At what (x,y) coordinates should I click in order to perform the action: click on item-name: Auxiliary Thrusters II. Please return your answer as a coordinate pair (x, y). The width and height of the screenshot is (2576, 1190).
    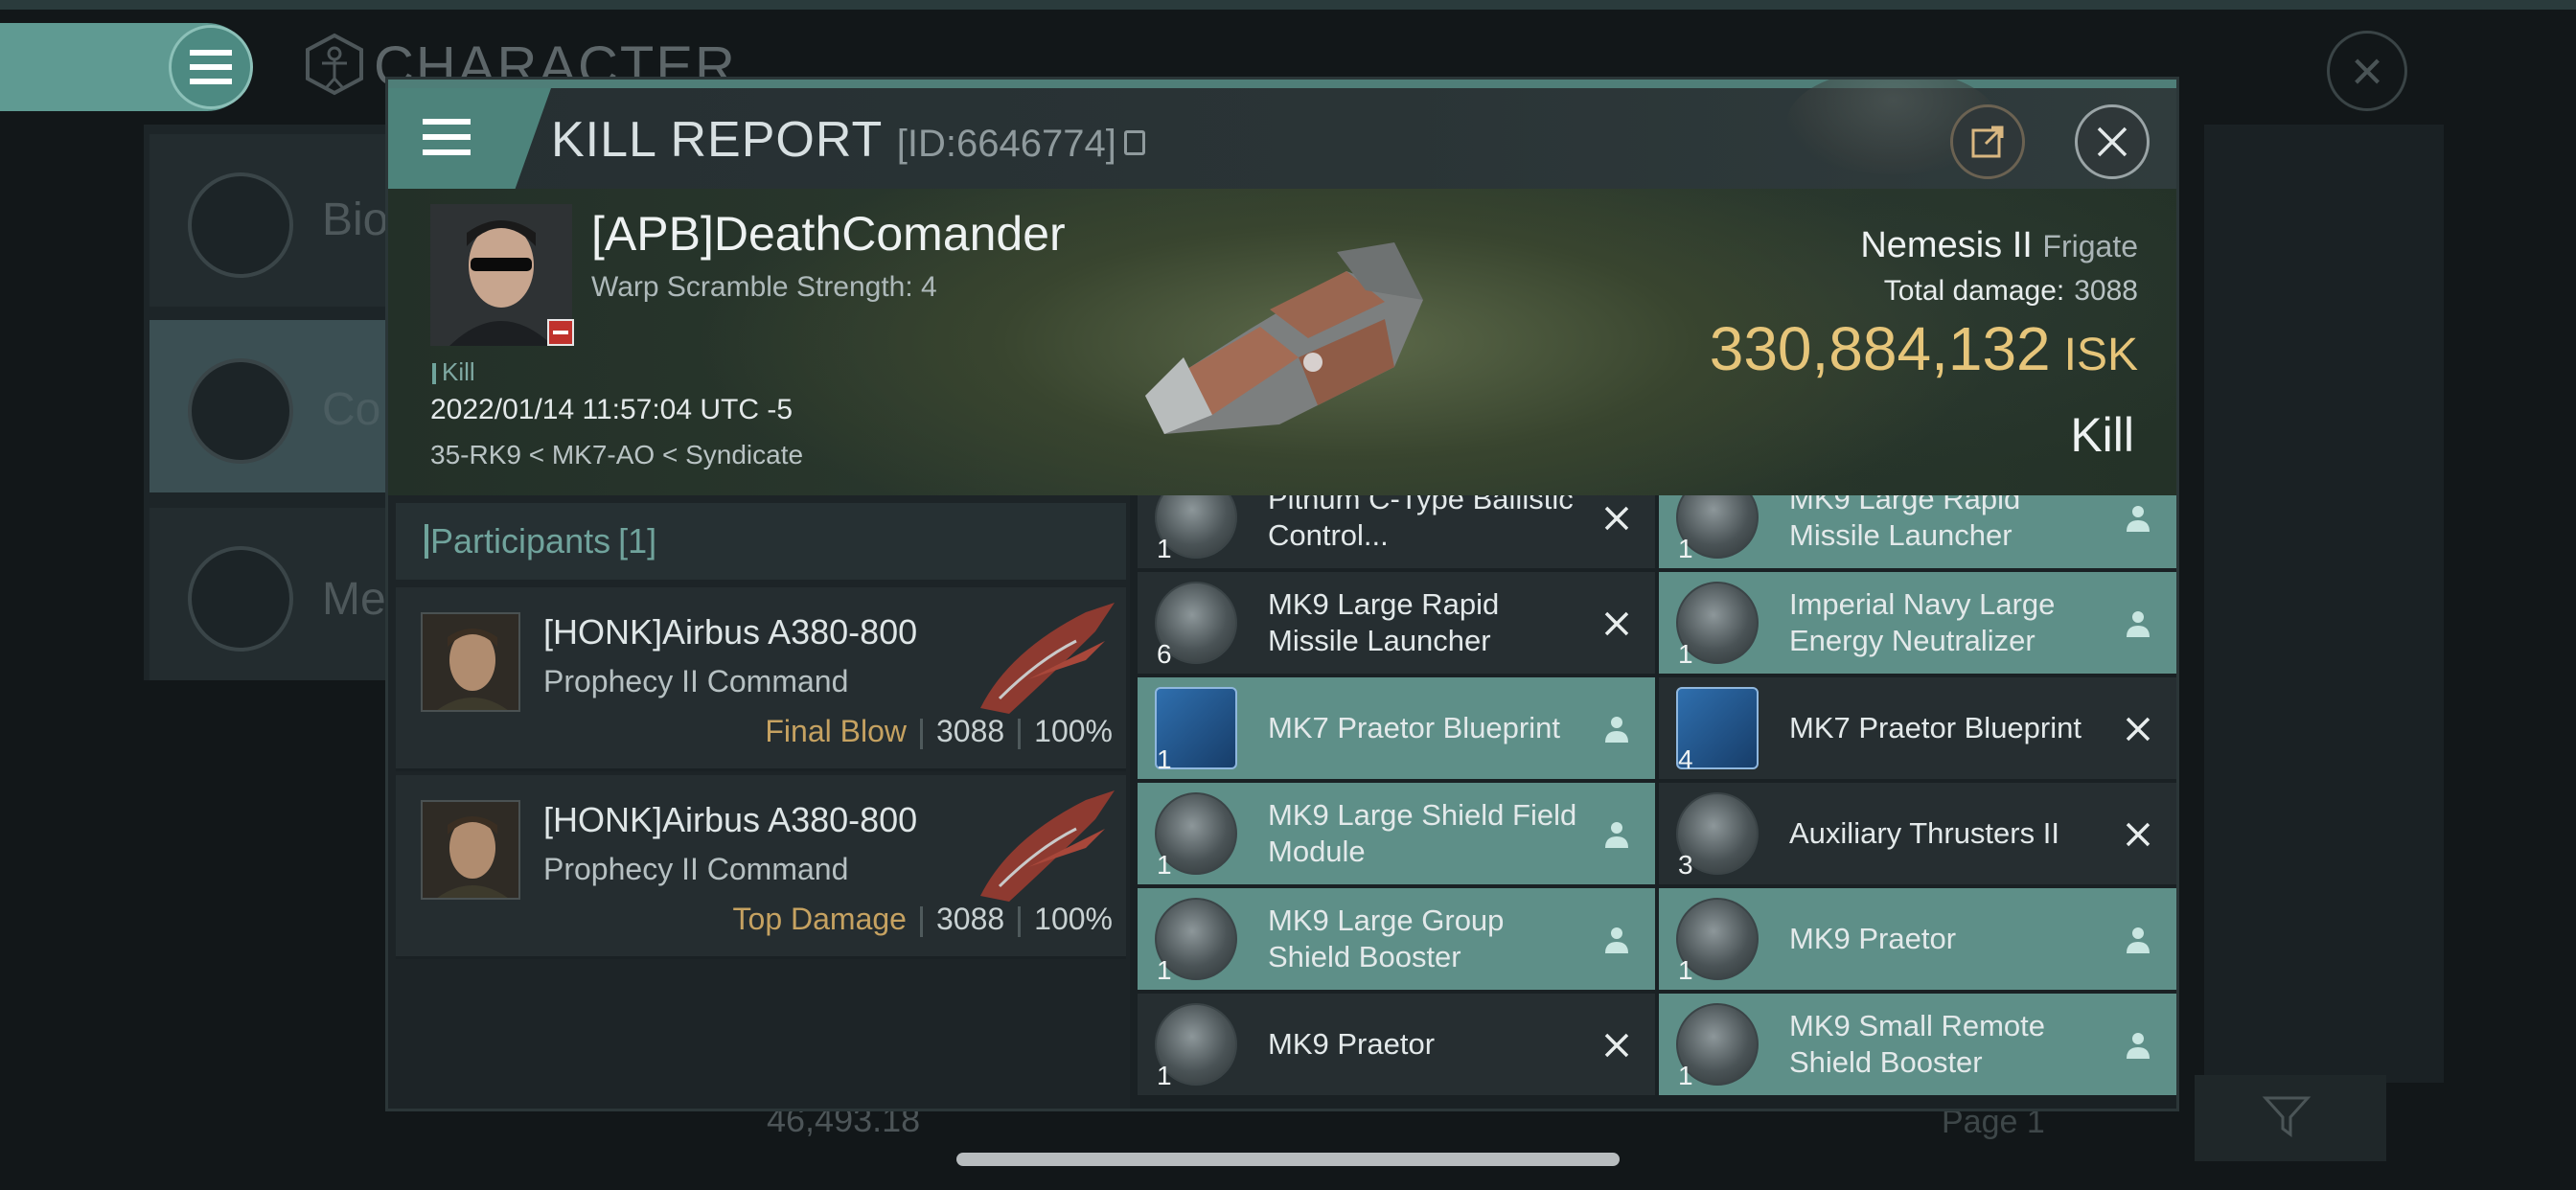
    Looking at the image, I should click on (1924, 833).